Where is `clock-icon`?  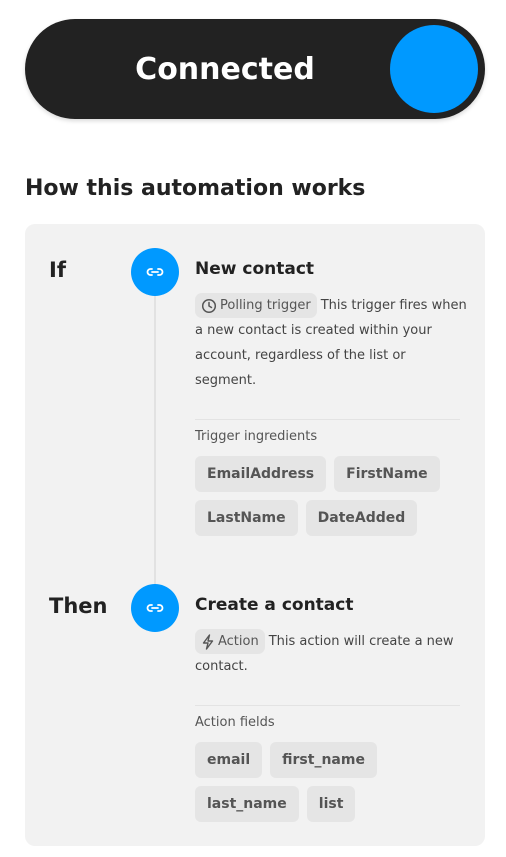 clock-icon is located at coordinates (209, 305).